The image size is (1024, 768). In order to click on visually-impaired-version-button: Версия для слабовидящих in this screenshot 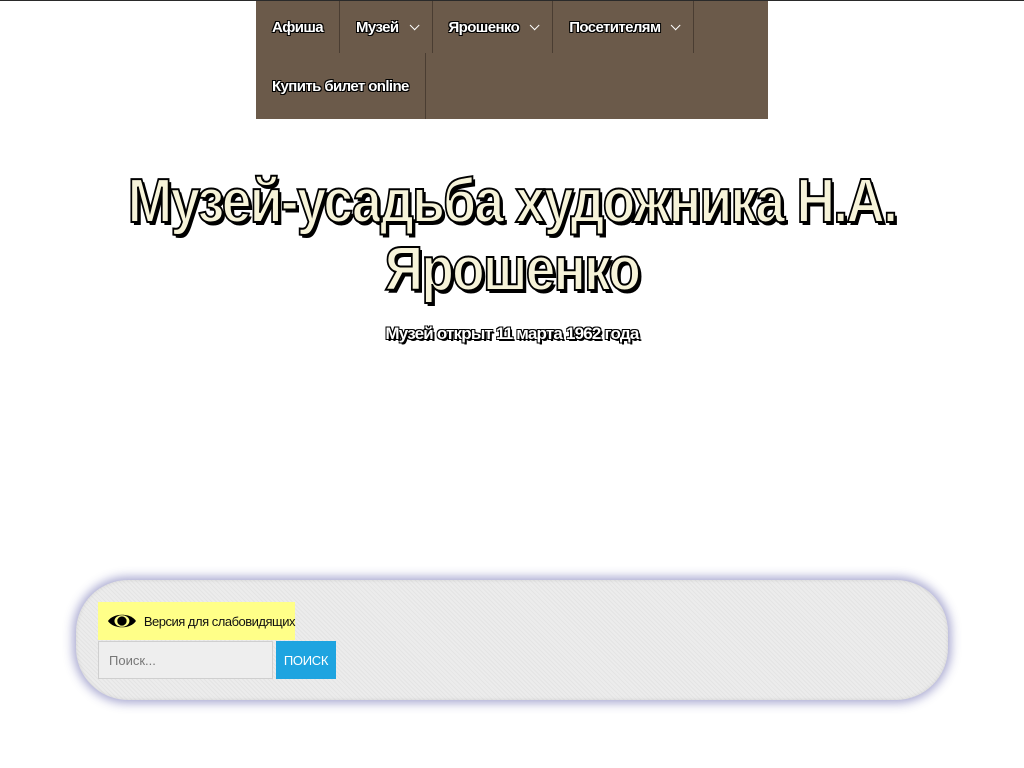, I will do `click(197, 621)`.